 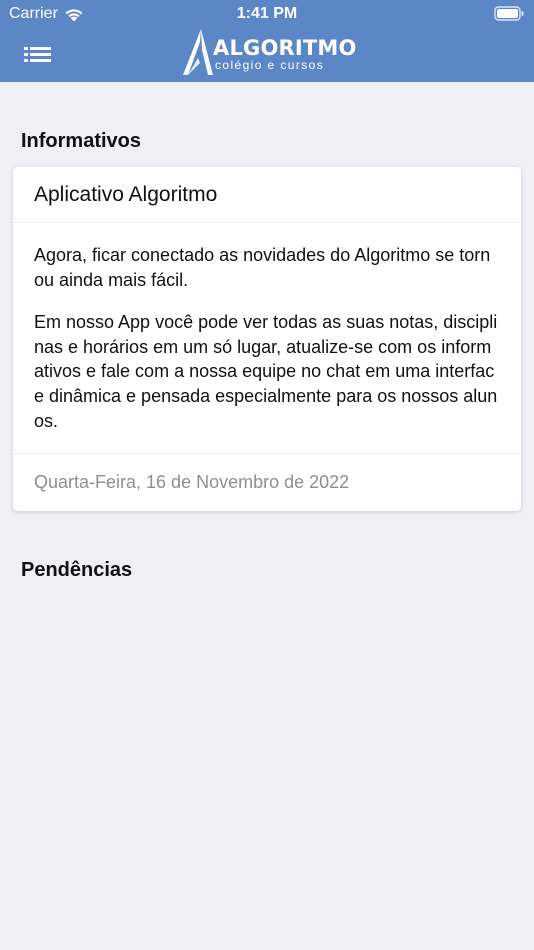 I want to click on algoritmo-logo-icon, so click(x=198, y=52).